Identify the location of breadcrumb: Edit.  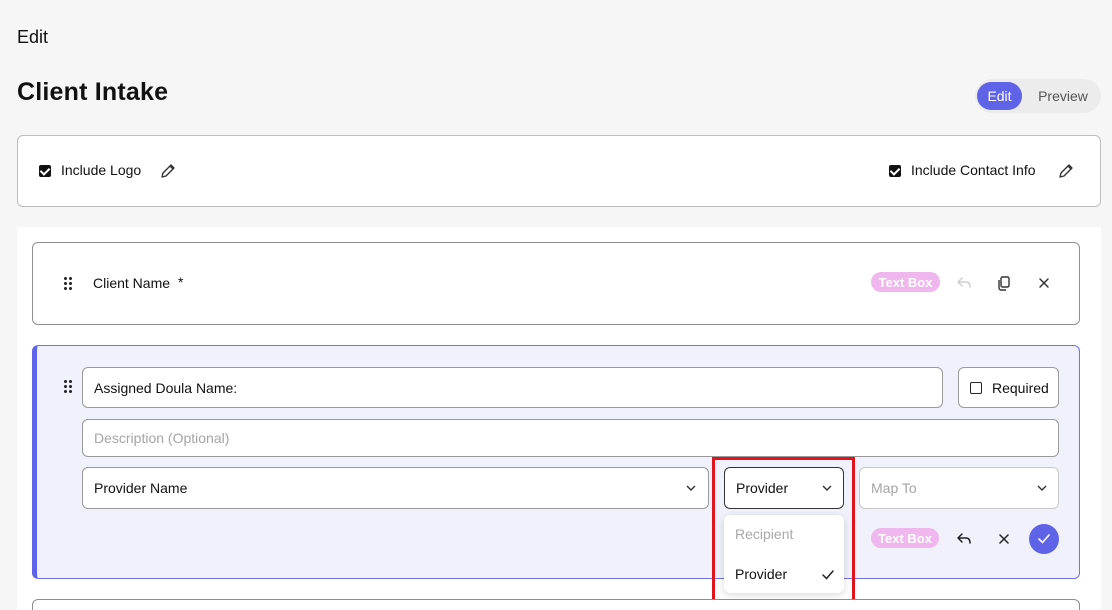
(33, 37).